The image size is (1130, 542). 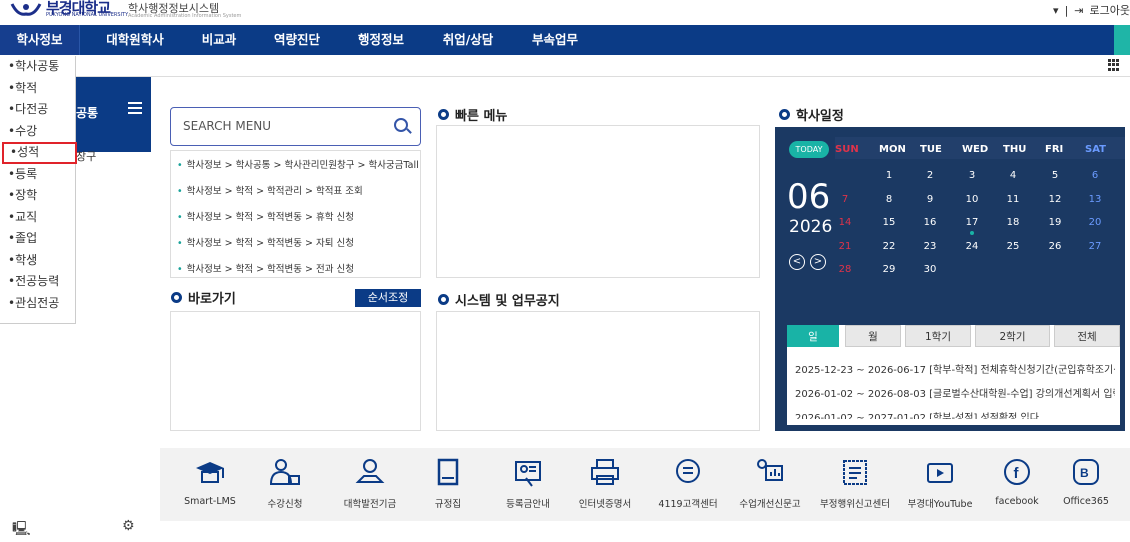 I want to click on dropdown-item-major-competency: •전공능력, so click(x=37, y=282).